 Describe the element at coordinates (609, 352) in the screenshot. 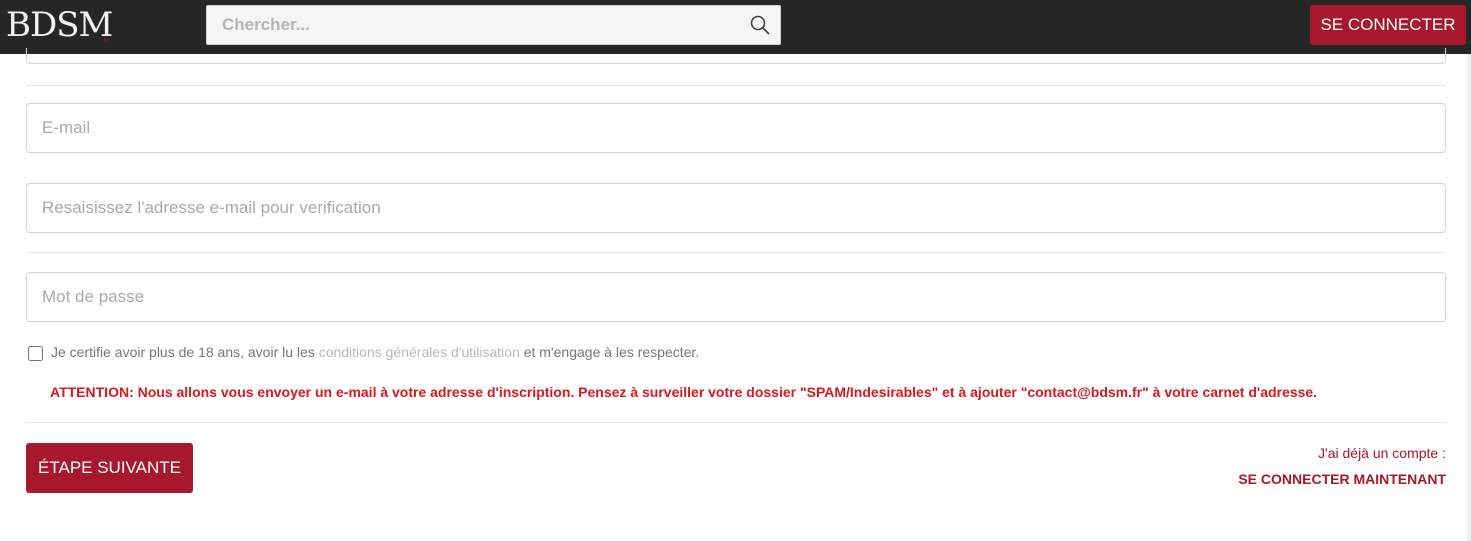

I see `terms-suffix: et m'engage à les respecter.` at that location.